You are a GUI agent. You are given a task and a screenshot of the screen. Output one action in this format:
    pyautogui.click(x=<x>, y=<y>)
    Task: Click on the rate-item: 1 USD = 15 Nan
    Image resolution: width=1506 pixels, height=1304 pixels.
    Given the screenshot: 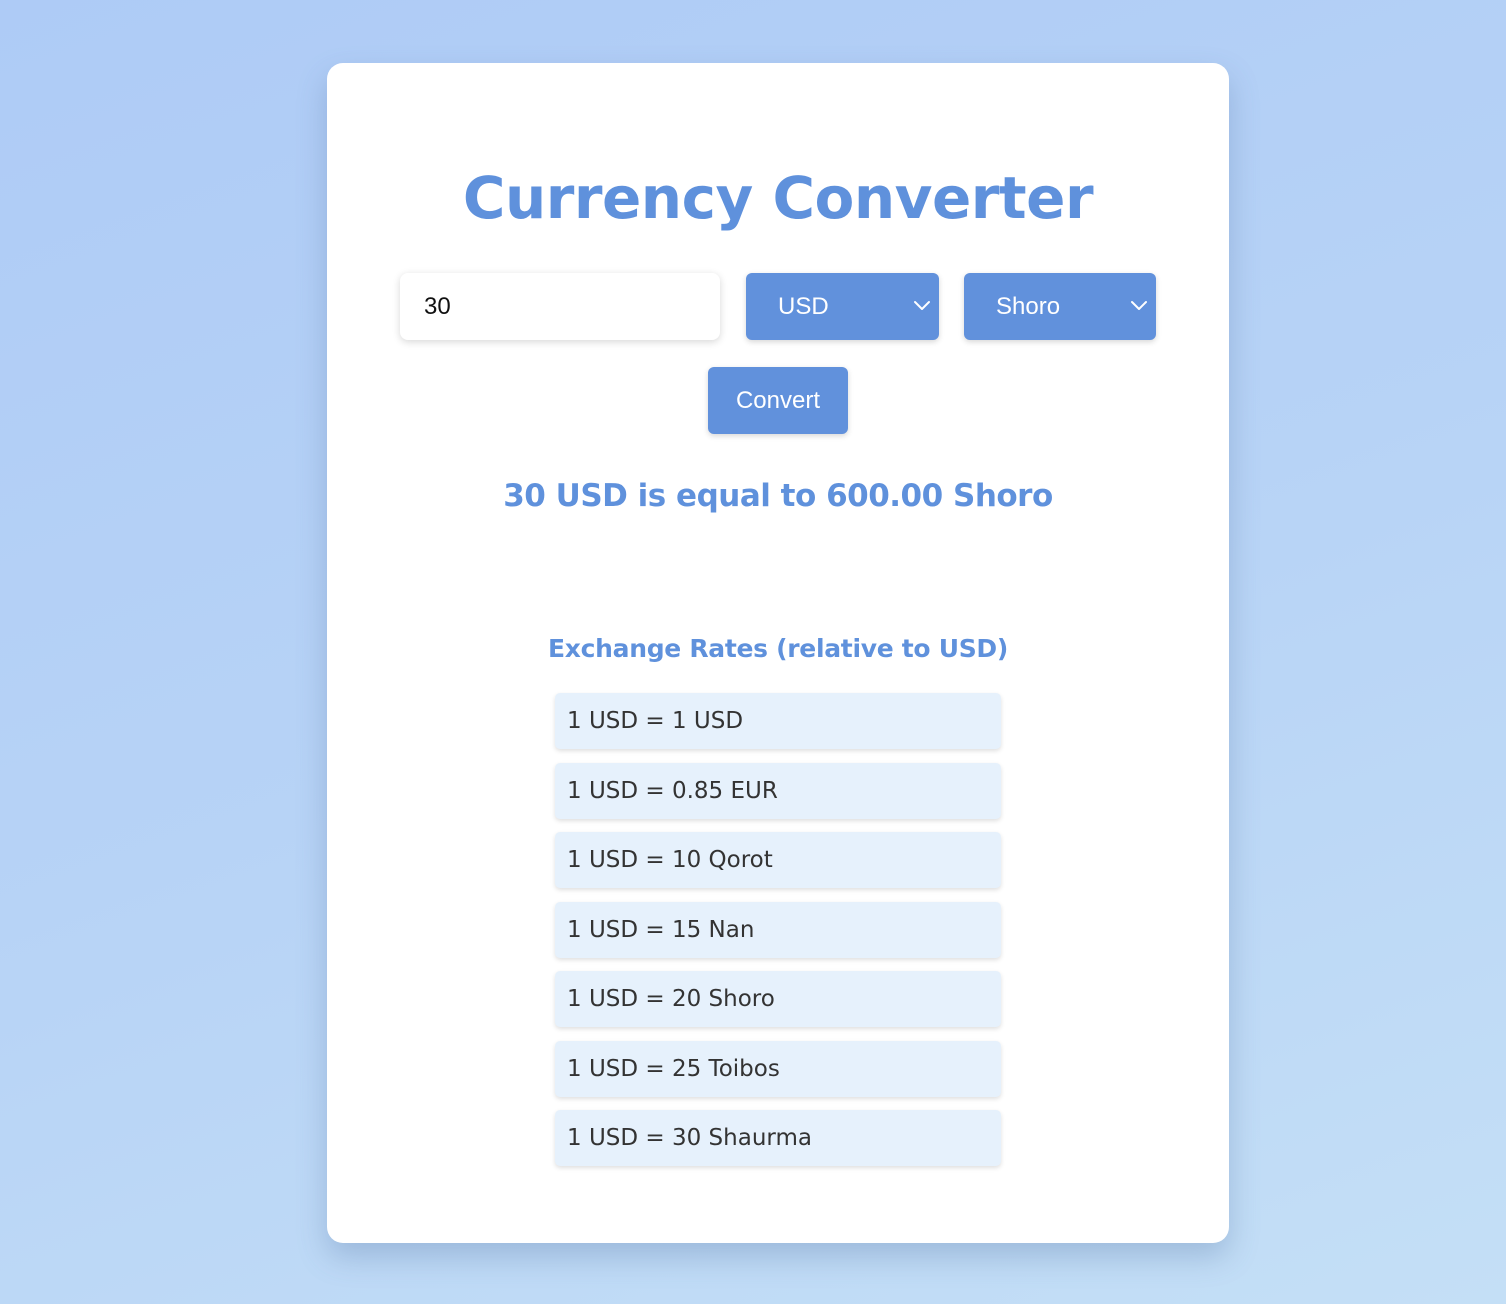 What is the action you would take?
    pyautogui.click(x=778, y=929)
    